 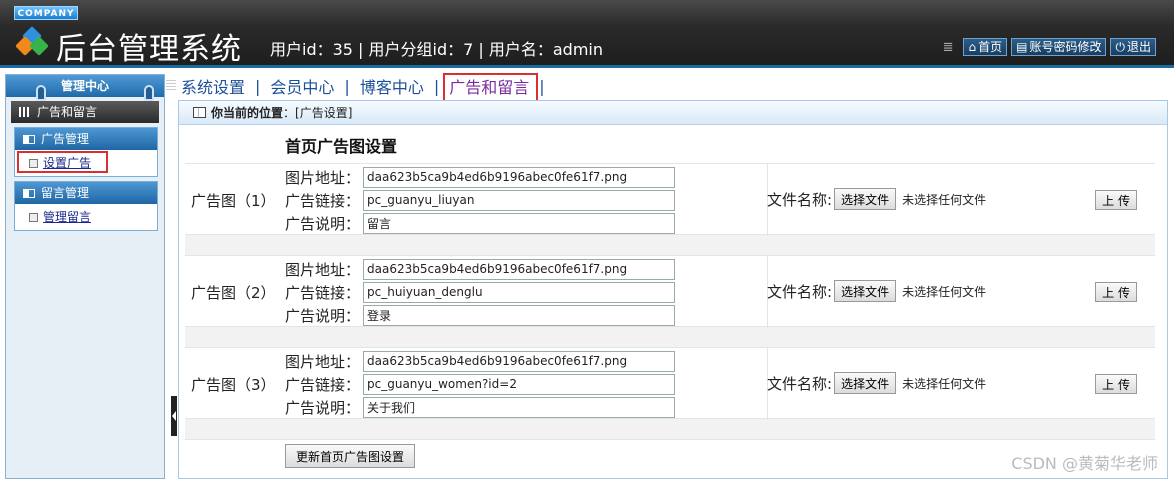 What do you see at coordinates (65, 193) in the screenshot?
I see `sidebar-group-label: 留言管理` at bounding box center [65, 193].